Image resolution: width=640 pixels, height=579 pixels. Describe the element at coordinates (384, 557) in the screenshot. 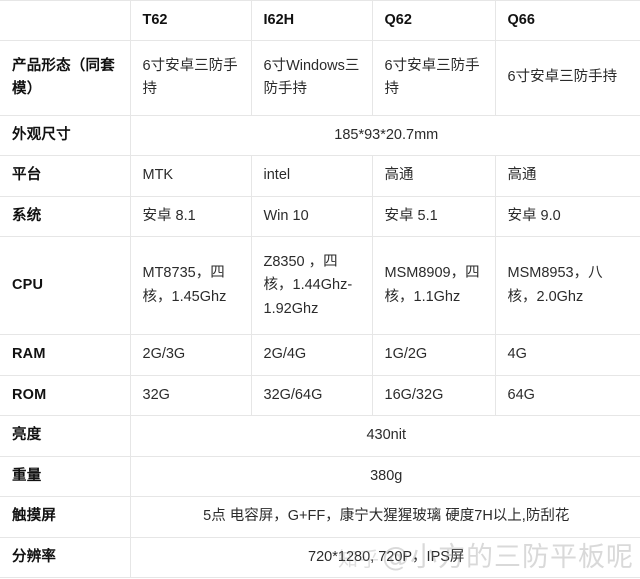

I see `cell-resolution-all: 720*1280, 720P，IPS屏` at that location.